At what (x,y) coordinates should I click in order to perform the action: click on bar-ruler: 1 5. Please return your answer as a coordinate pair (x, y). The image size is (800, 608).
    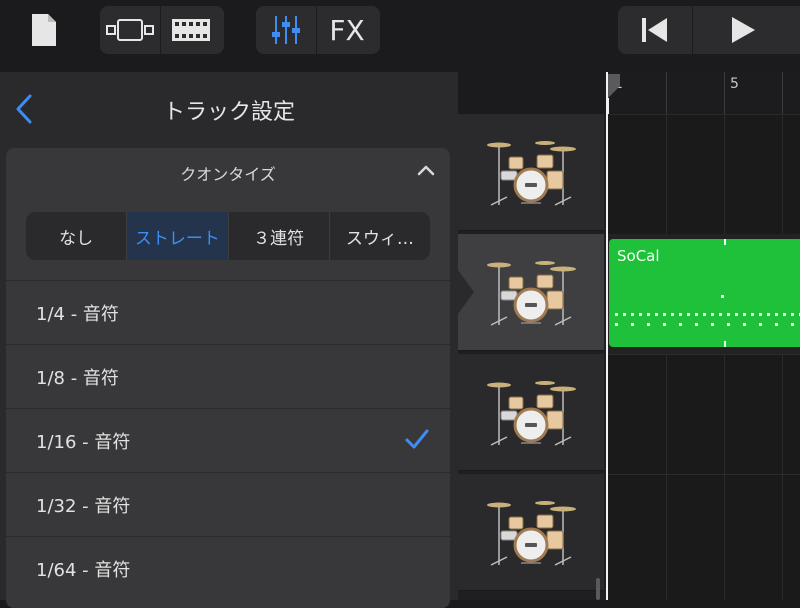
    Looking at the image, I should click on (703, 93).